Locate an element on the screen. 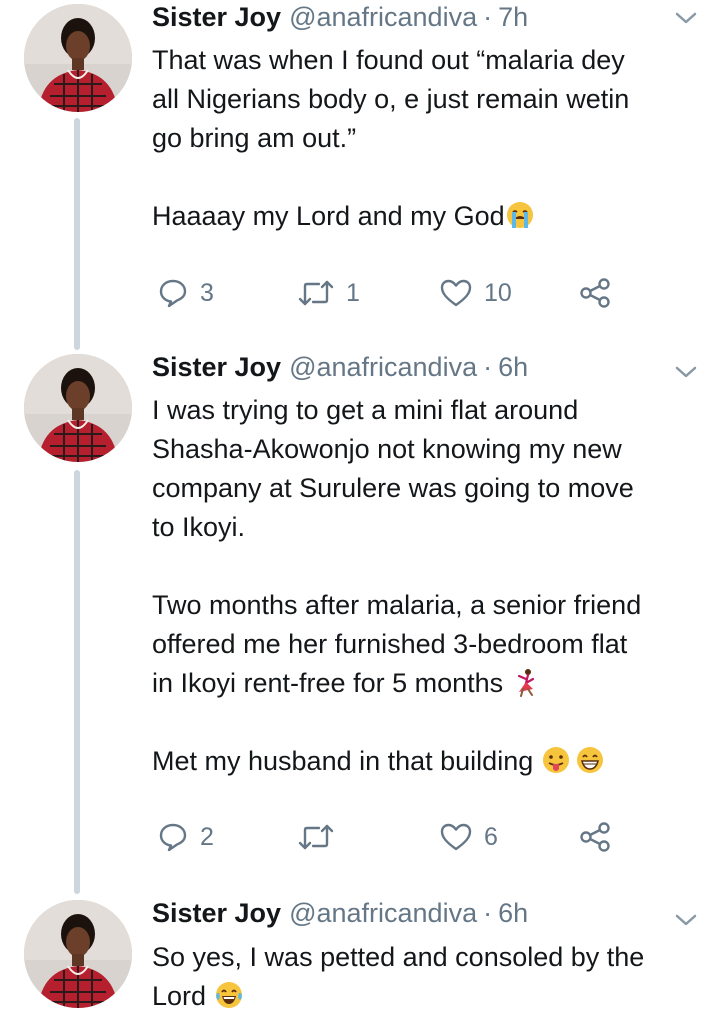 The height and width of the screenshot is (1027, 715). tweet-text-line: Shasha-Akowonjo not knowing my new is located at coordinates (387, 449).